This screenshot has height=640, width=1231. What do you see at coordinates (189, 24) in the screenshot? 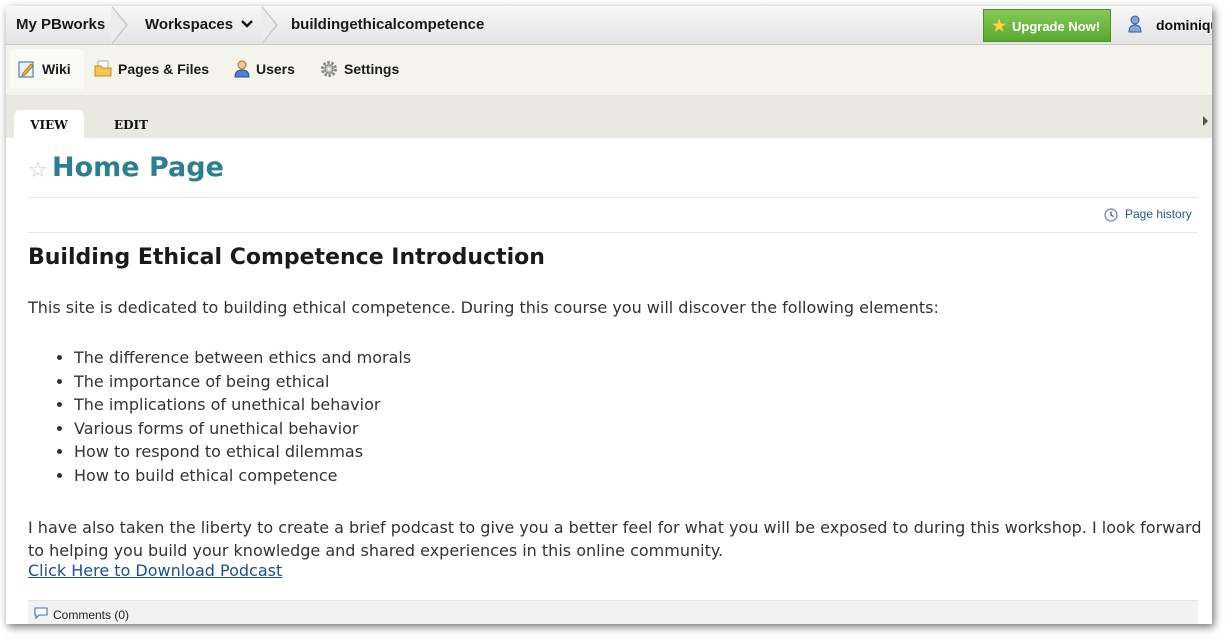
I see `workspaces-label: Workspaces` at bounding box center [189, 24].